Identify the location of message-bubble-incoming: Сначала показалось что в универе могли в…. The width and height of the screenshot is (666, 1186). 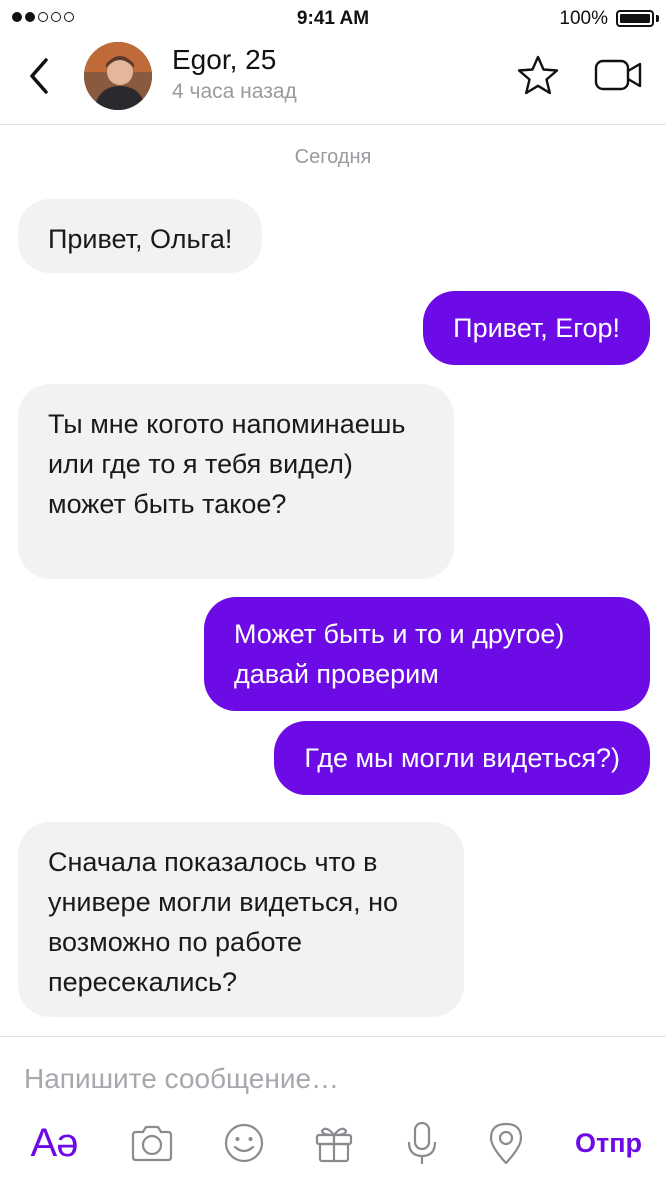
(241, 919).